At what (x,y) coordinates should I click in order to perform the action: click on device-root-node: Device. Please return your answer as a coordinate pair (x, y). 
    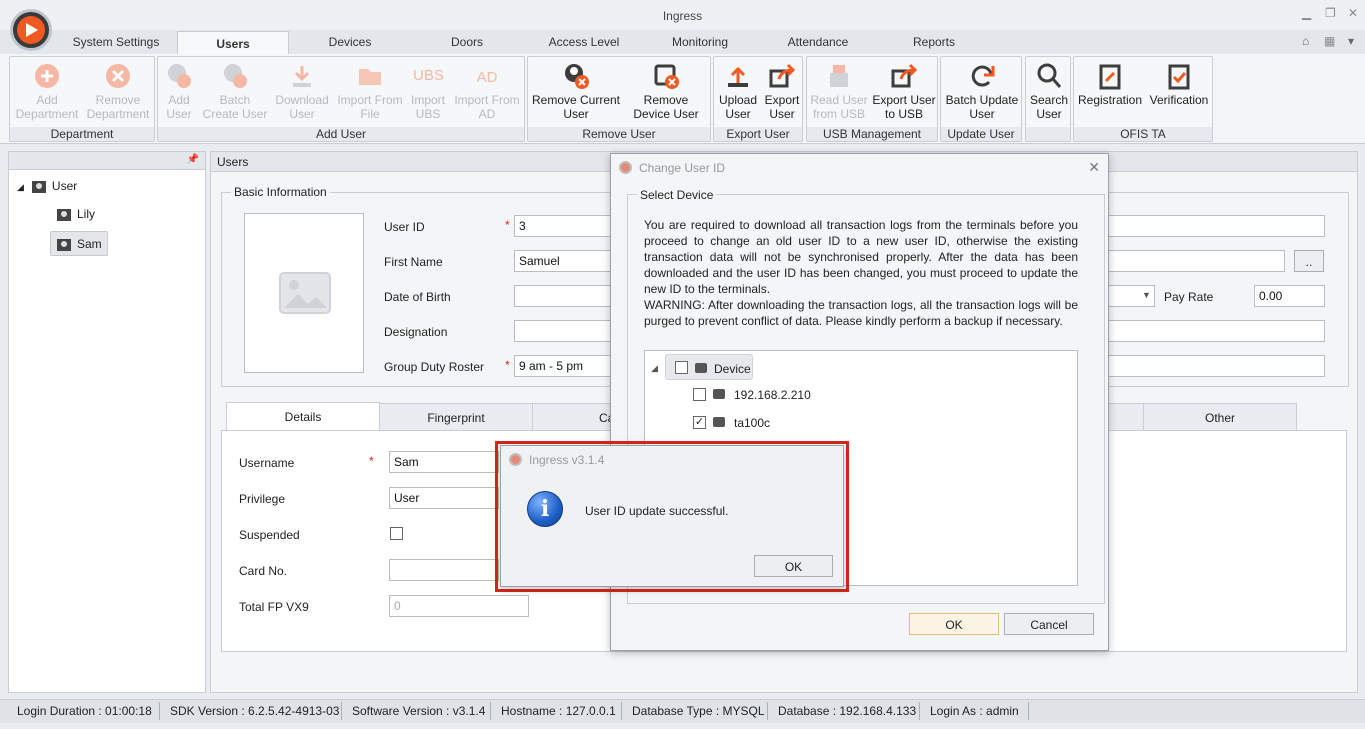
    Looking at the image, I should click on (709, 367).